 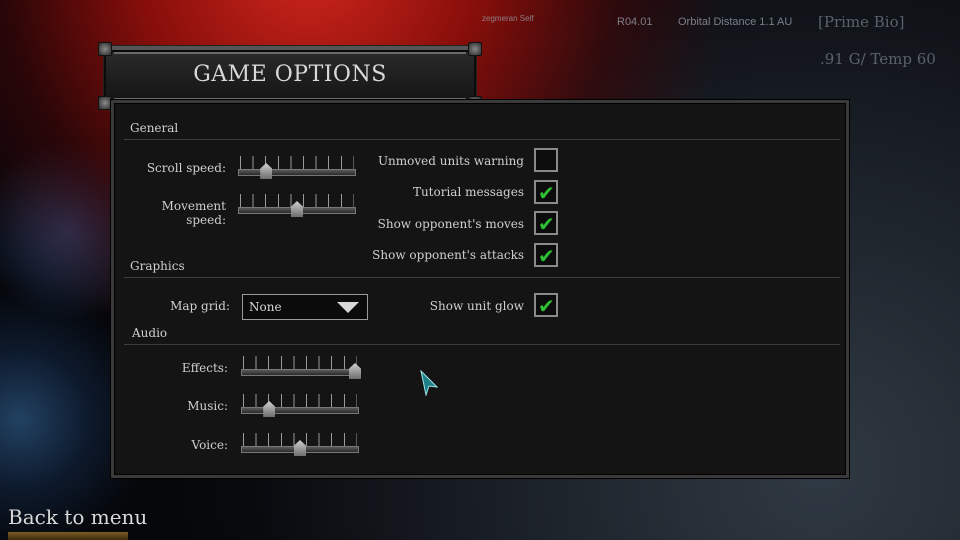 I want to click on music-slider, so click(x=300, y=406).